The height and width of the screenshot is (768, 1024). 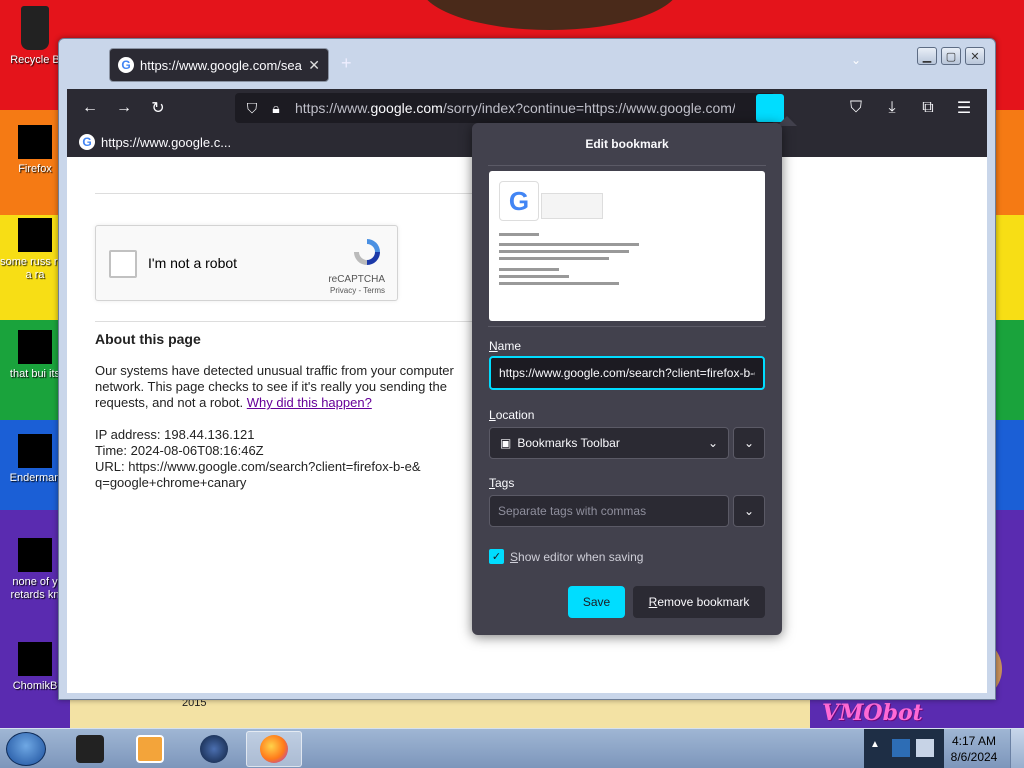 I want to click on preview-captcha, so click(x=572, y=206).